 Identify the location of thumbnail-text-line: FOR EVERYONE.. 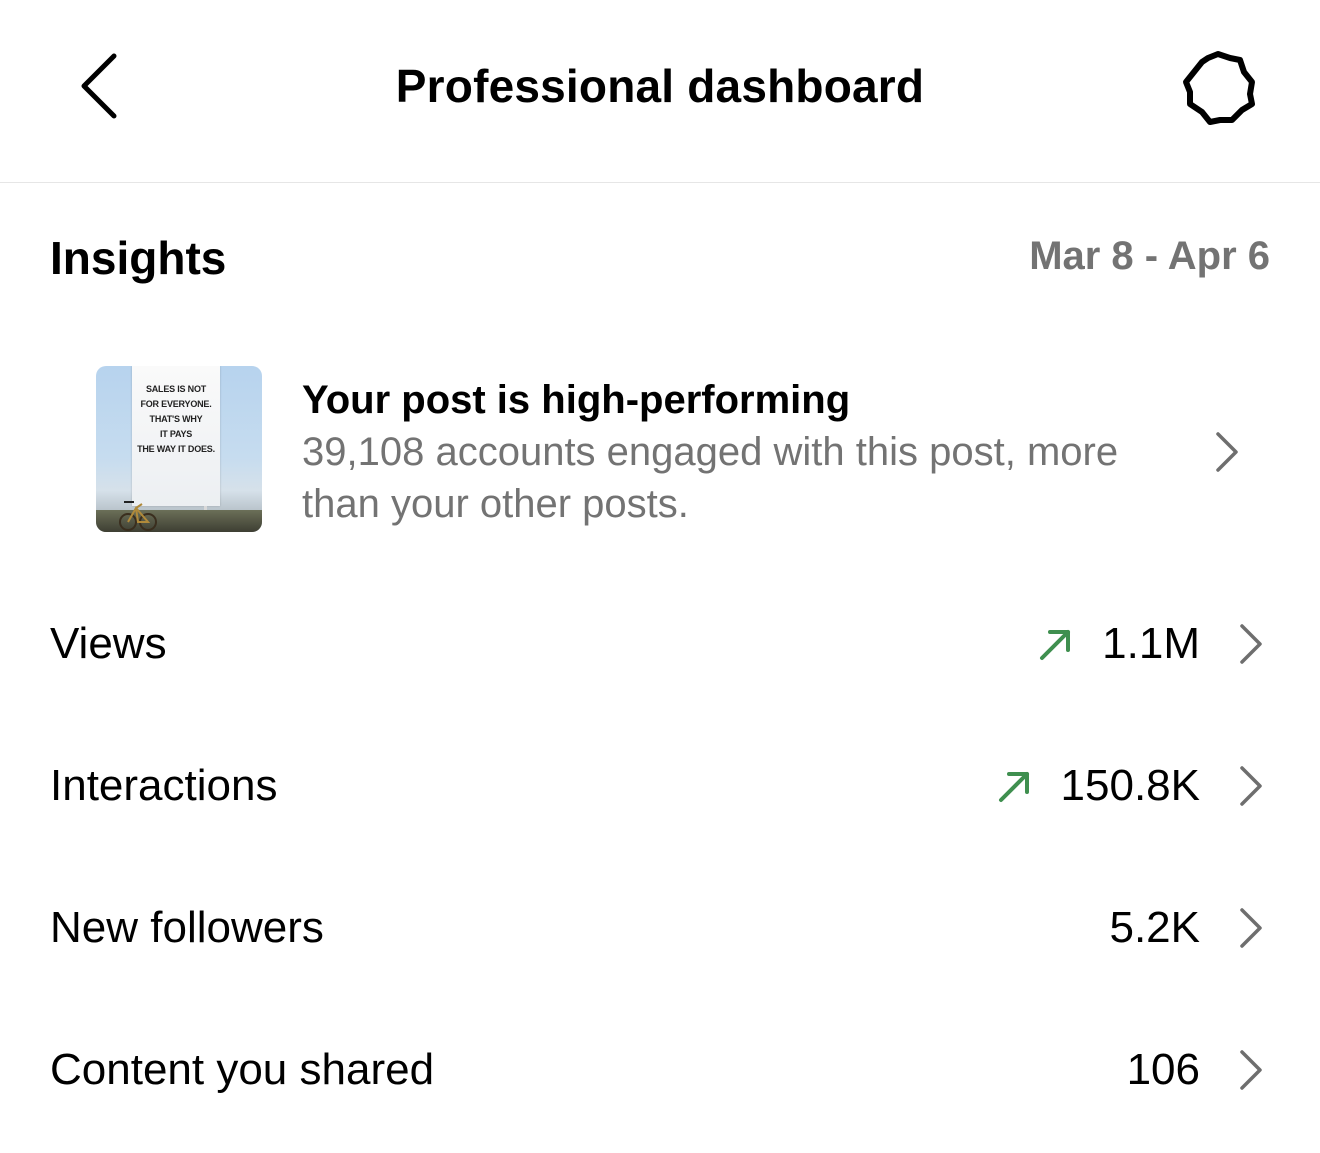
(176, 404).